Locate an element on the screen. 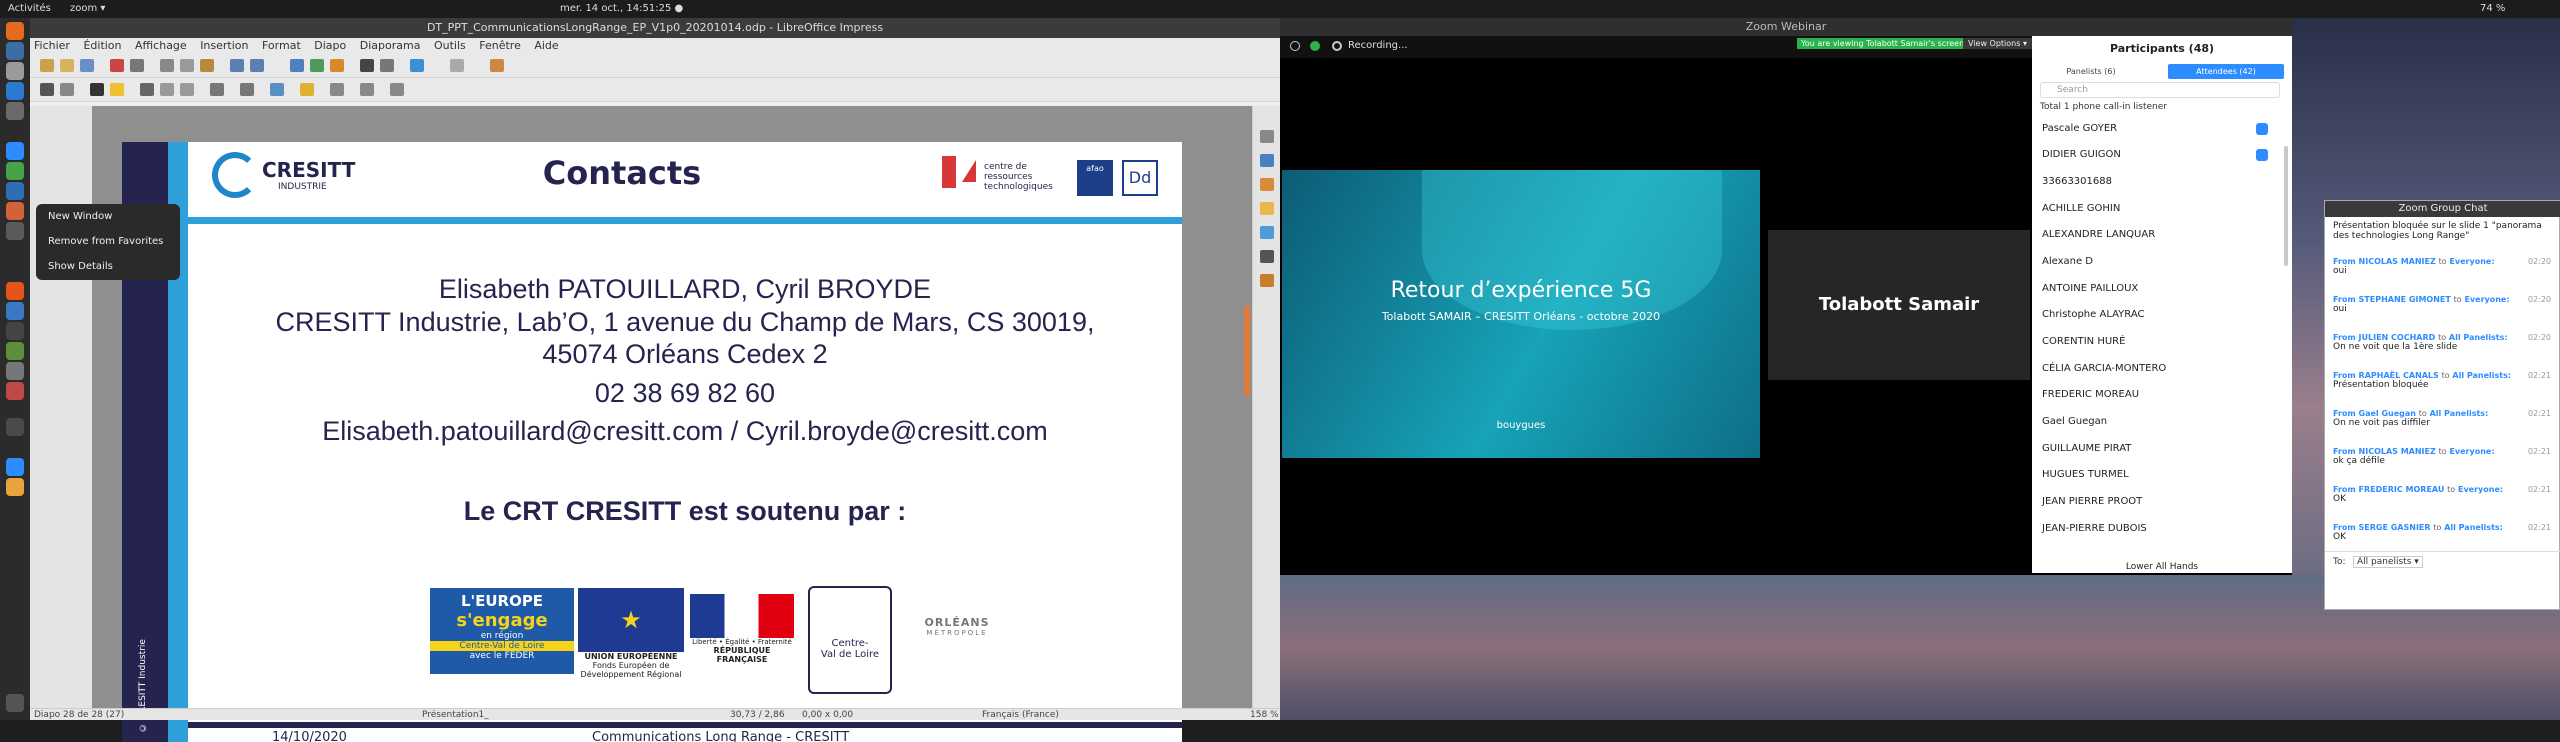 Image resolution: width=2560 pixels, height=742 pixels. software-icon is located at coordinates (15, 291).